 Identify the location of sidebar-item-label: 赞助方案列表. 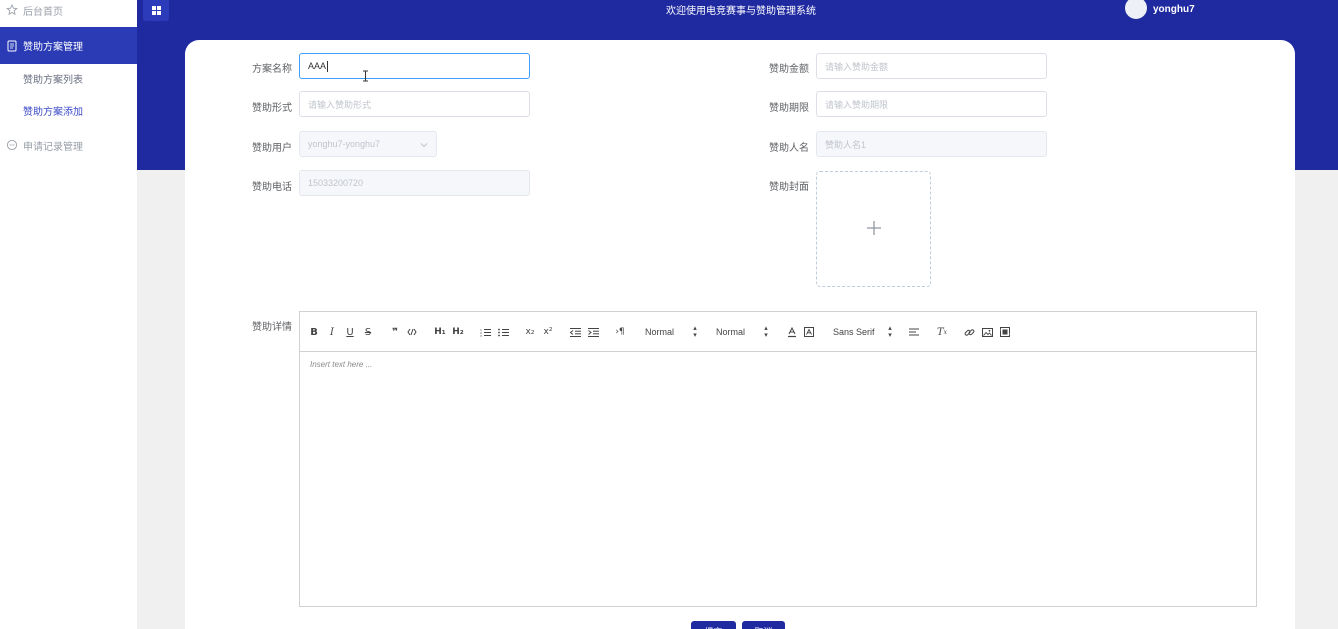
(53, 80).